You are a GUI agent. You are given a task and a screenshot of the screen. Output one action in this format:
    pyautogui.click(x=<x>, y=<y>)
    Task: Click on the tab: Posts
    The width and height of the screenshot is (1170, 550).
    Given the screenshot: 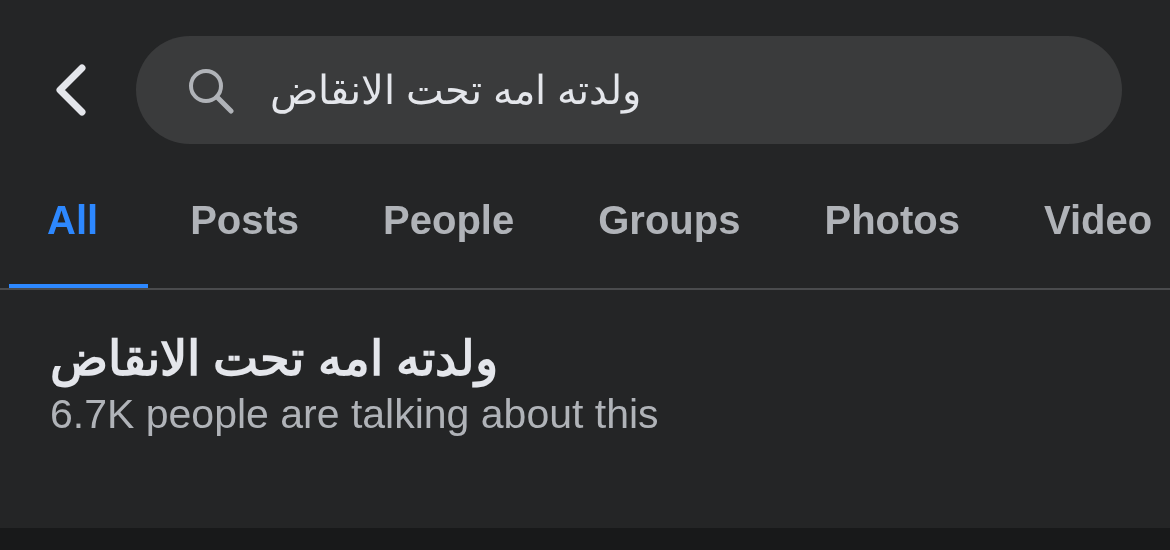 What is the action you would take?
    pyautogui.click(x=245, y=222)
    